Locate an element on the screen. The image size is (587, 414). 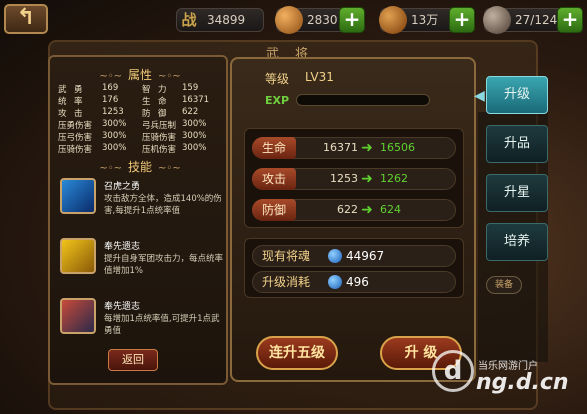
tab-upgrade: 升级 is located at coordinates (517, 95).